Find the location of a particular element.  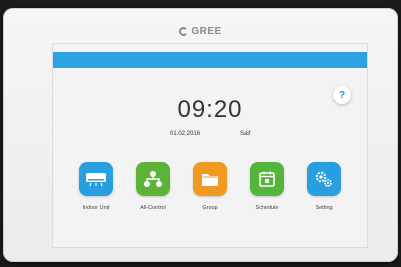

menu-item-setting: Setting is located at coordinates (324, 186).